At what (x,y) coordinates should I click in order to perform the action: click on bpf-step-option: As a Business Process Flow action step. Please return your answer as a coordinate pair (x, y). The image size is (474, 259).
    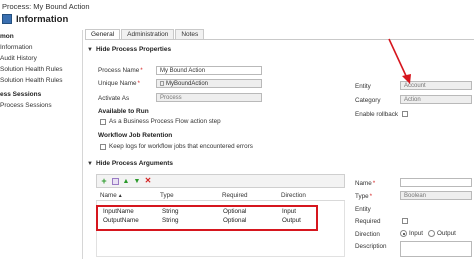
    Looking at the image, I should click on (160, 121).